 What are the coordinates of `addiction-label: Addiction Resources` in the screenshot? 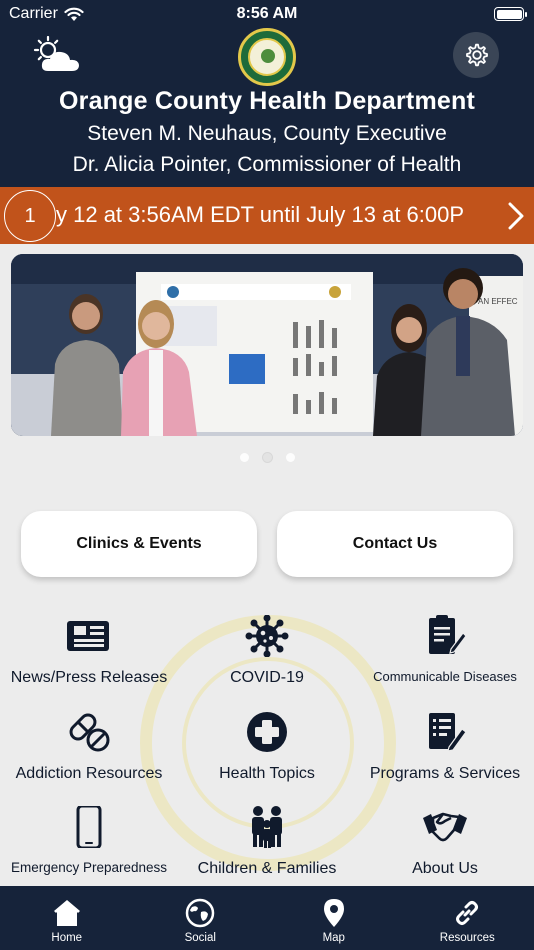 It's located at (89, 773).